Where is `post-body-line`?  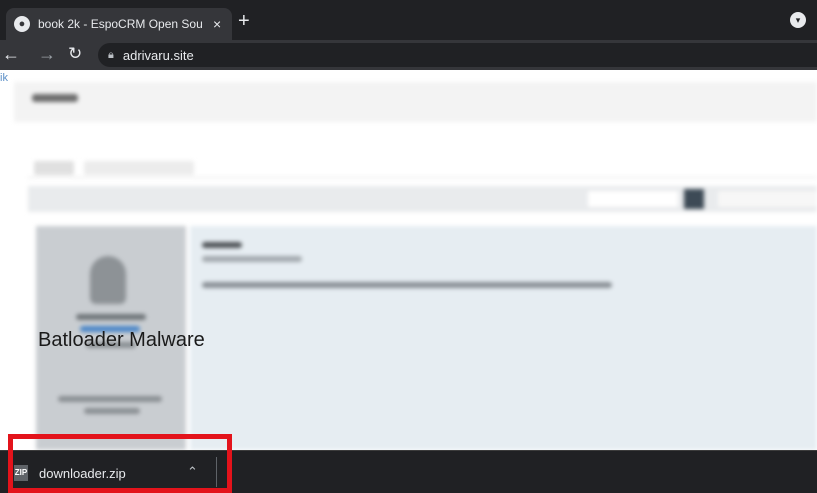
post-body-line is located at coordinates (407, 285).